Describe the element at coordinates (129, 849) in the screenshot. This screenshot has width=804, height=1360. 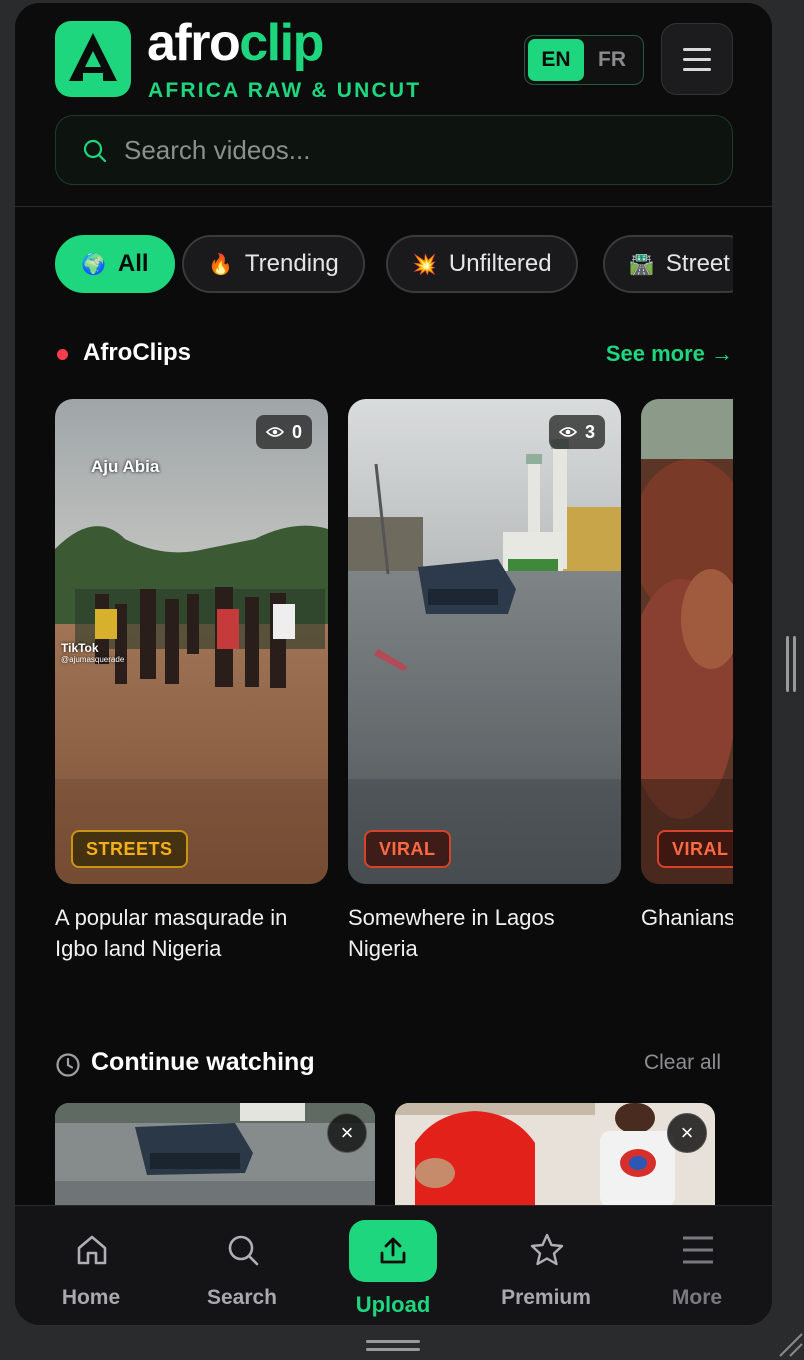
I see `category-badge: STREETS` at that location.